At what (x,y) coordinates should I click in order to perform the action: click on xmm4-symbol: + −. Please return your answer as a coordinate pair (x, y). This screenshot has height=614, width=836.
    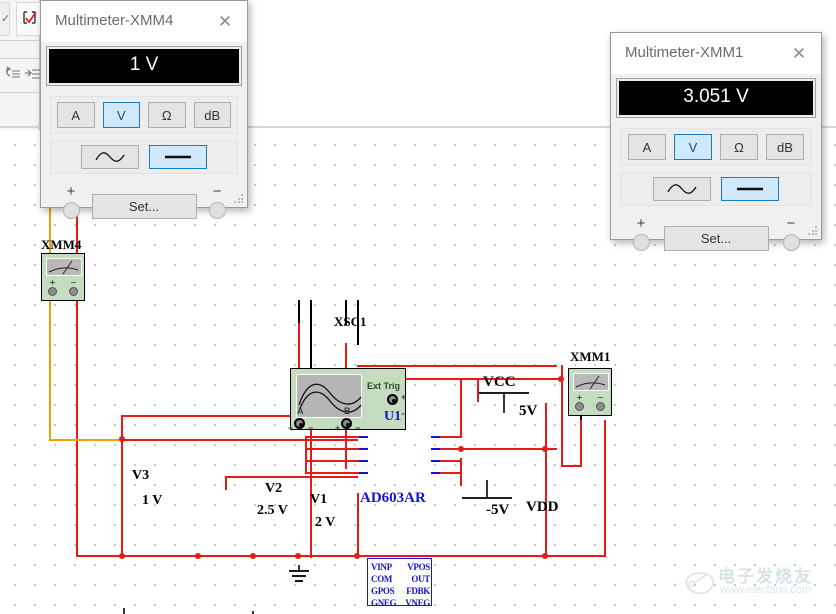
    Looking at the image, I should click on (63, 277).